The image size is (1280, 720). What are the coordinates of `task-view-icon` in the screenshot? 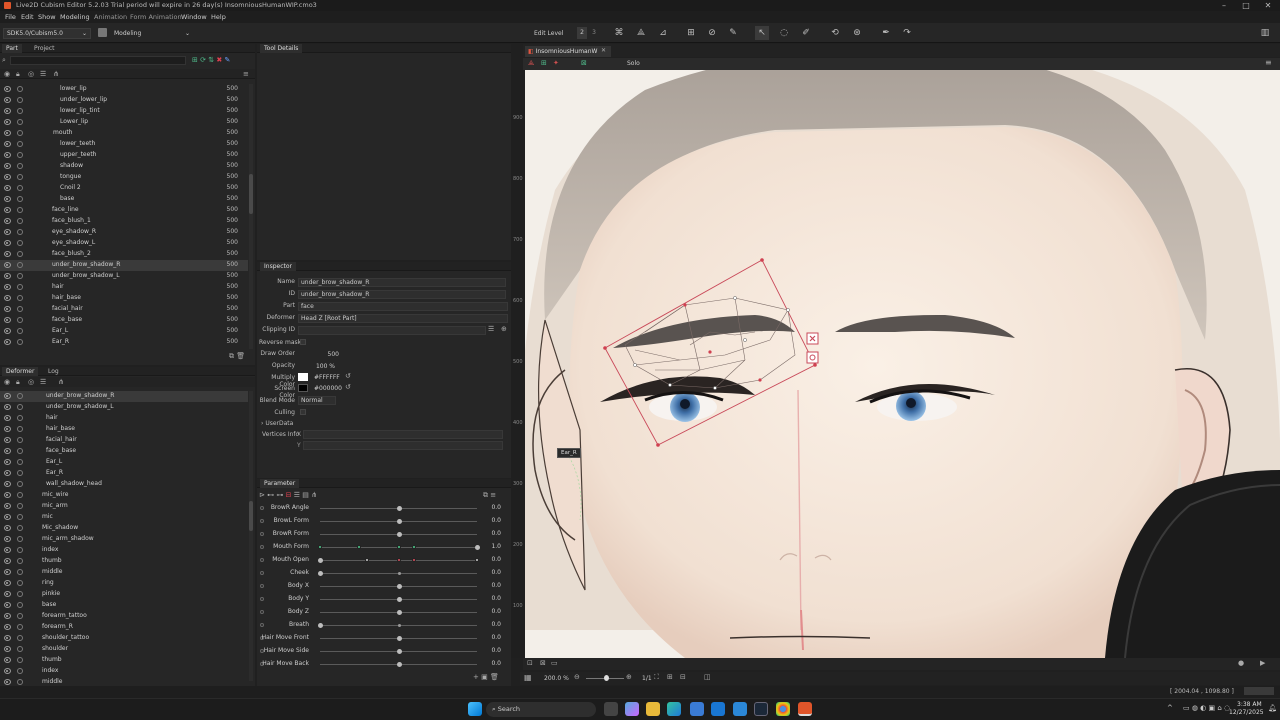 It's located at (611, 709).